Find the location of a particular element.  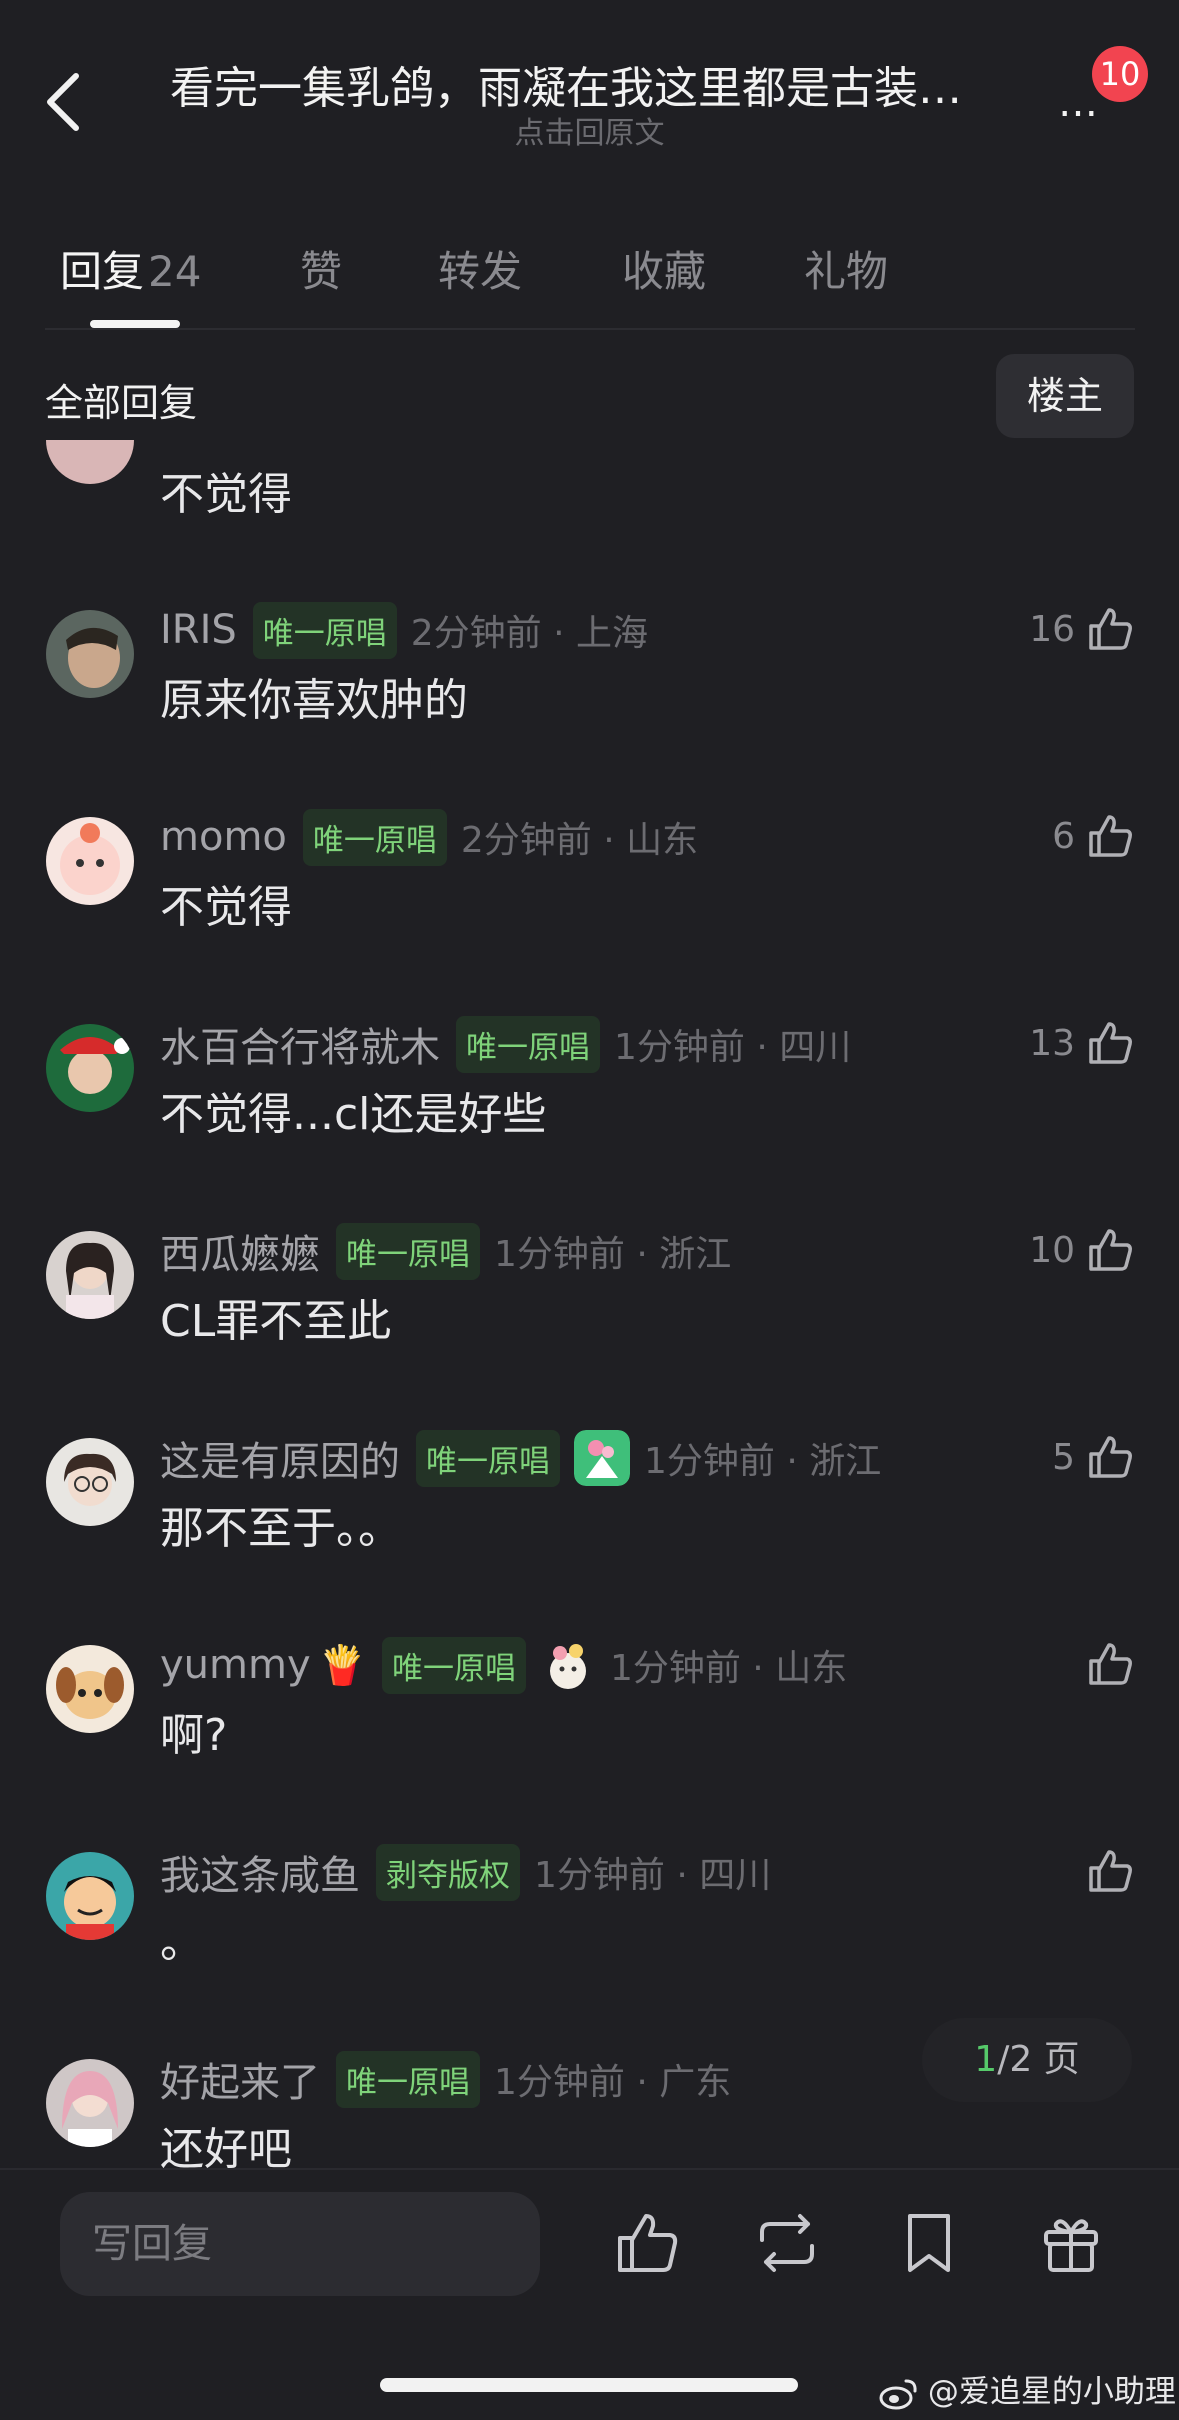

username: 我这条咸鱼 is located at coordinates (260, 1872).